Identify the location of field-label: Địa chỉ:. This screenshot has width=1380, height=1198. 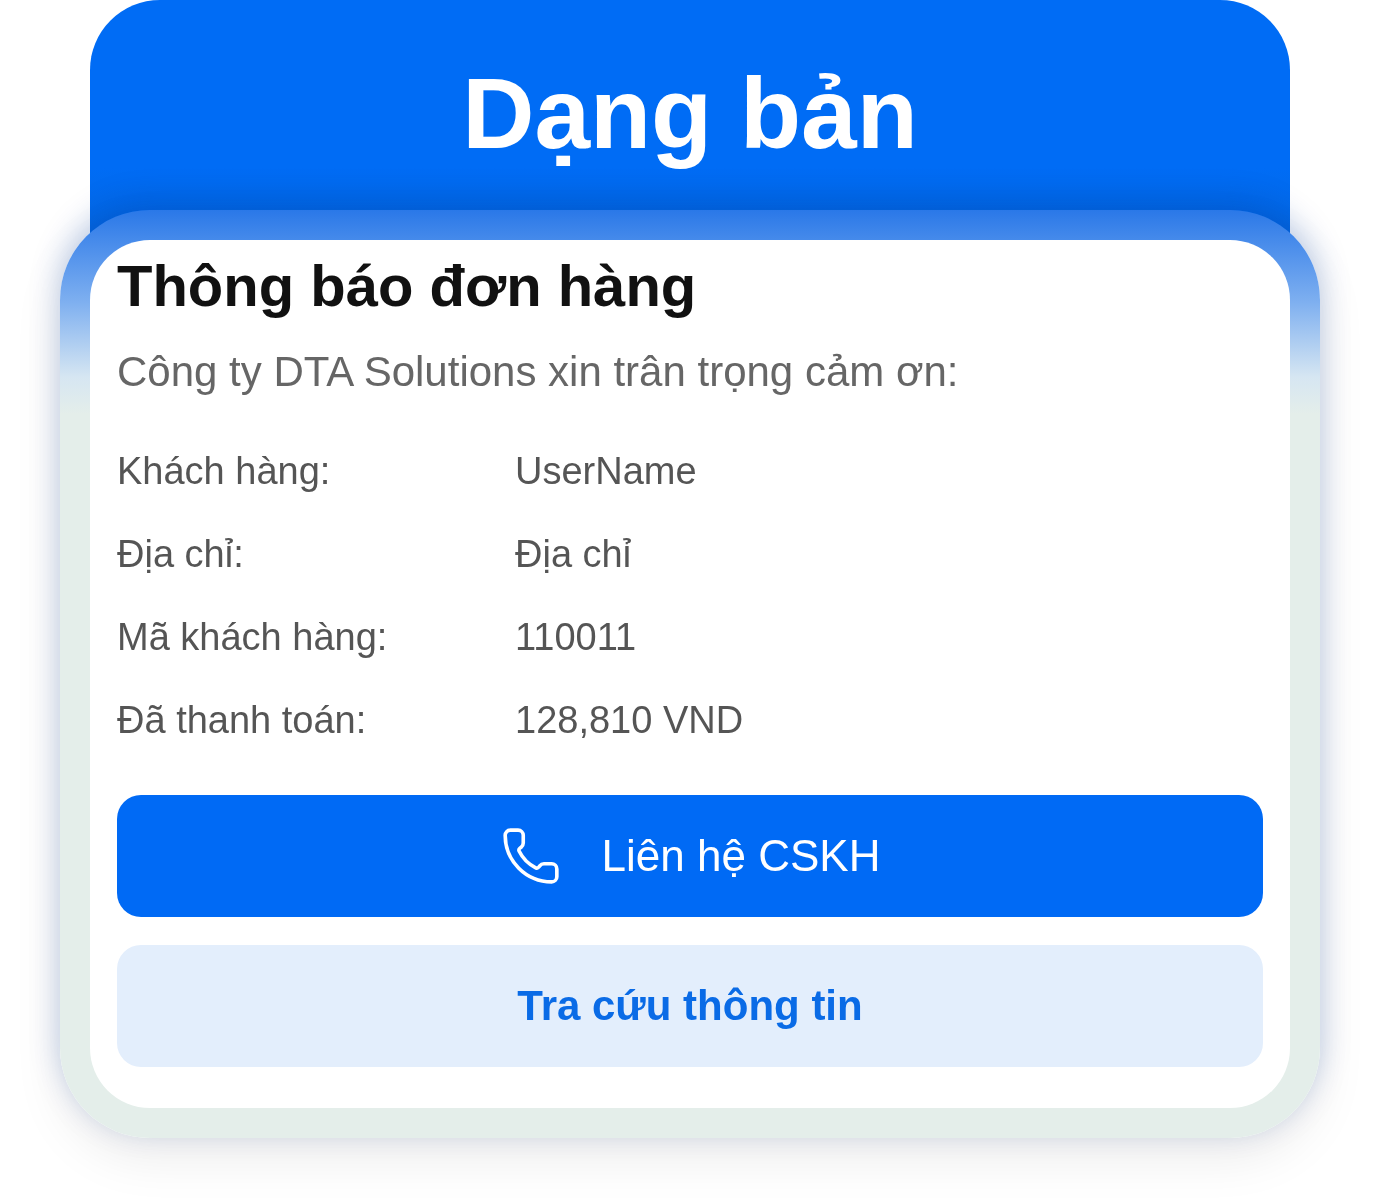
(181, 554).